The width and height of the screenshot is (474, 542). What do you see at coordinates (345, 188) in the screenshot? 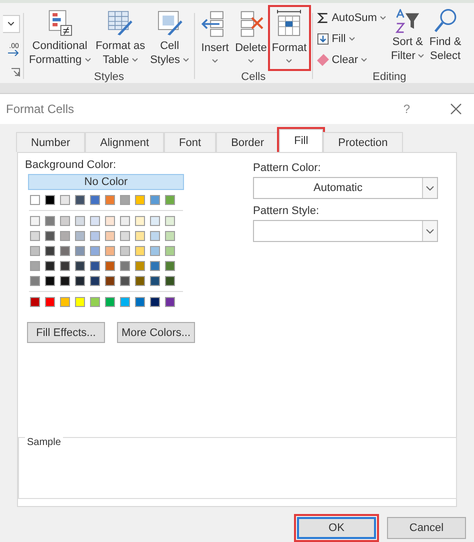
I see `pattern-color-dropdown: Automatic` at bounding box center [345, 188].